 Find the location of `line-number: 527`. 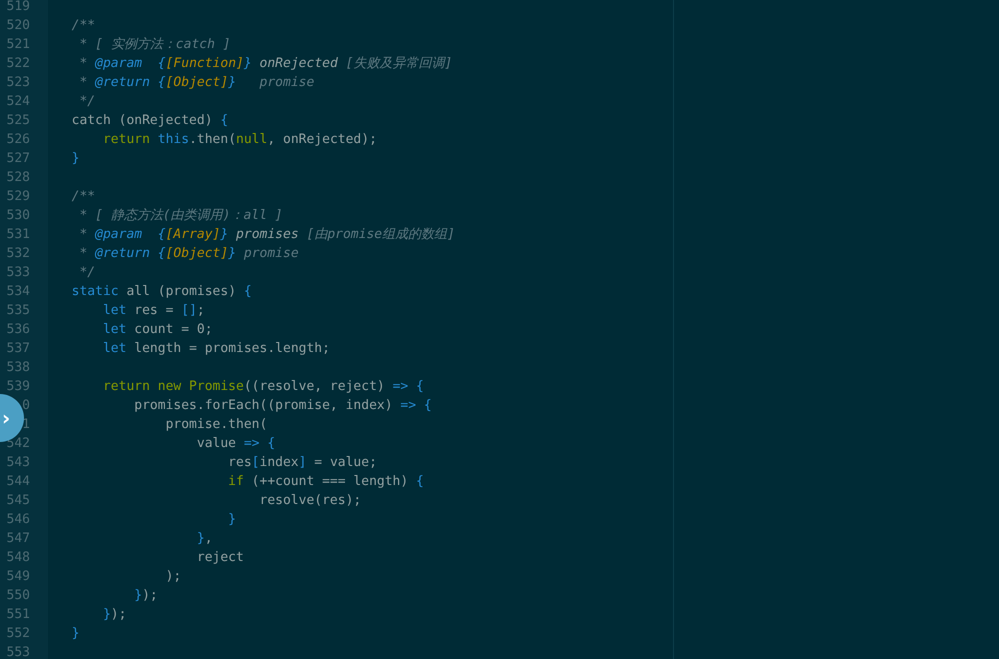

line-number: 527 is located at coordinates (18, 158).